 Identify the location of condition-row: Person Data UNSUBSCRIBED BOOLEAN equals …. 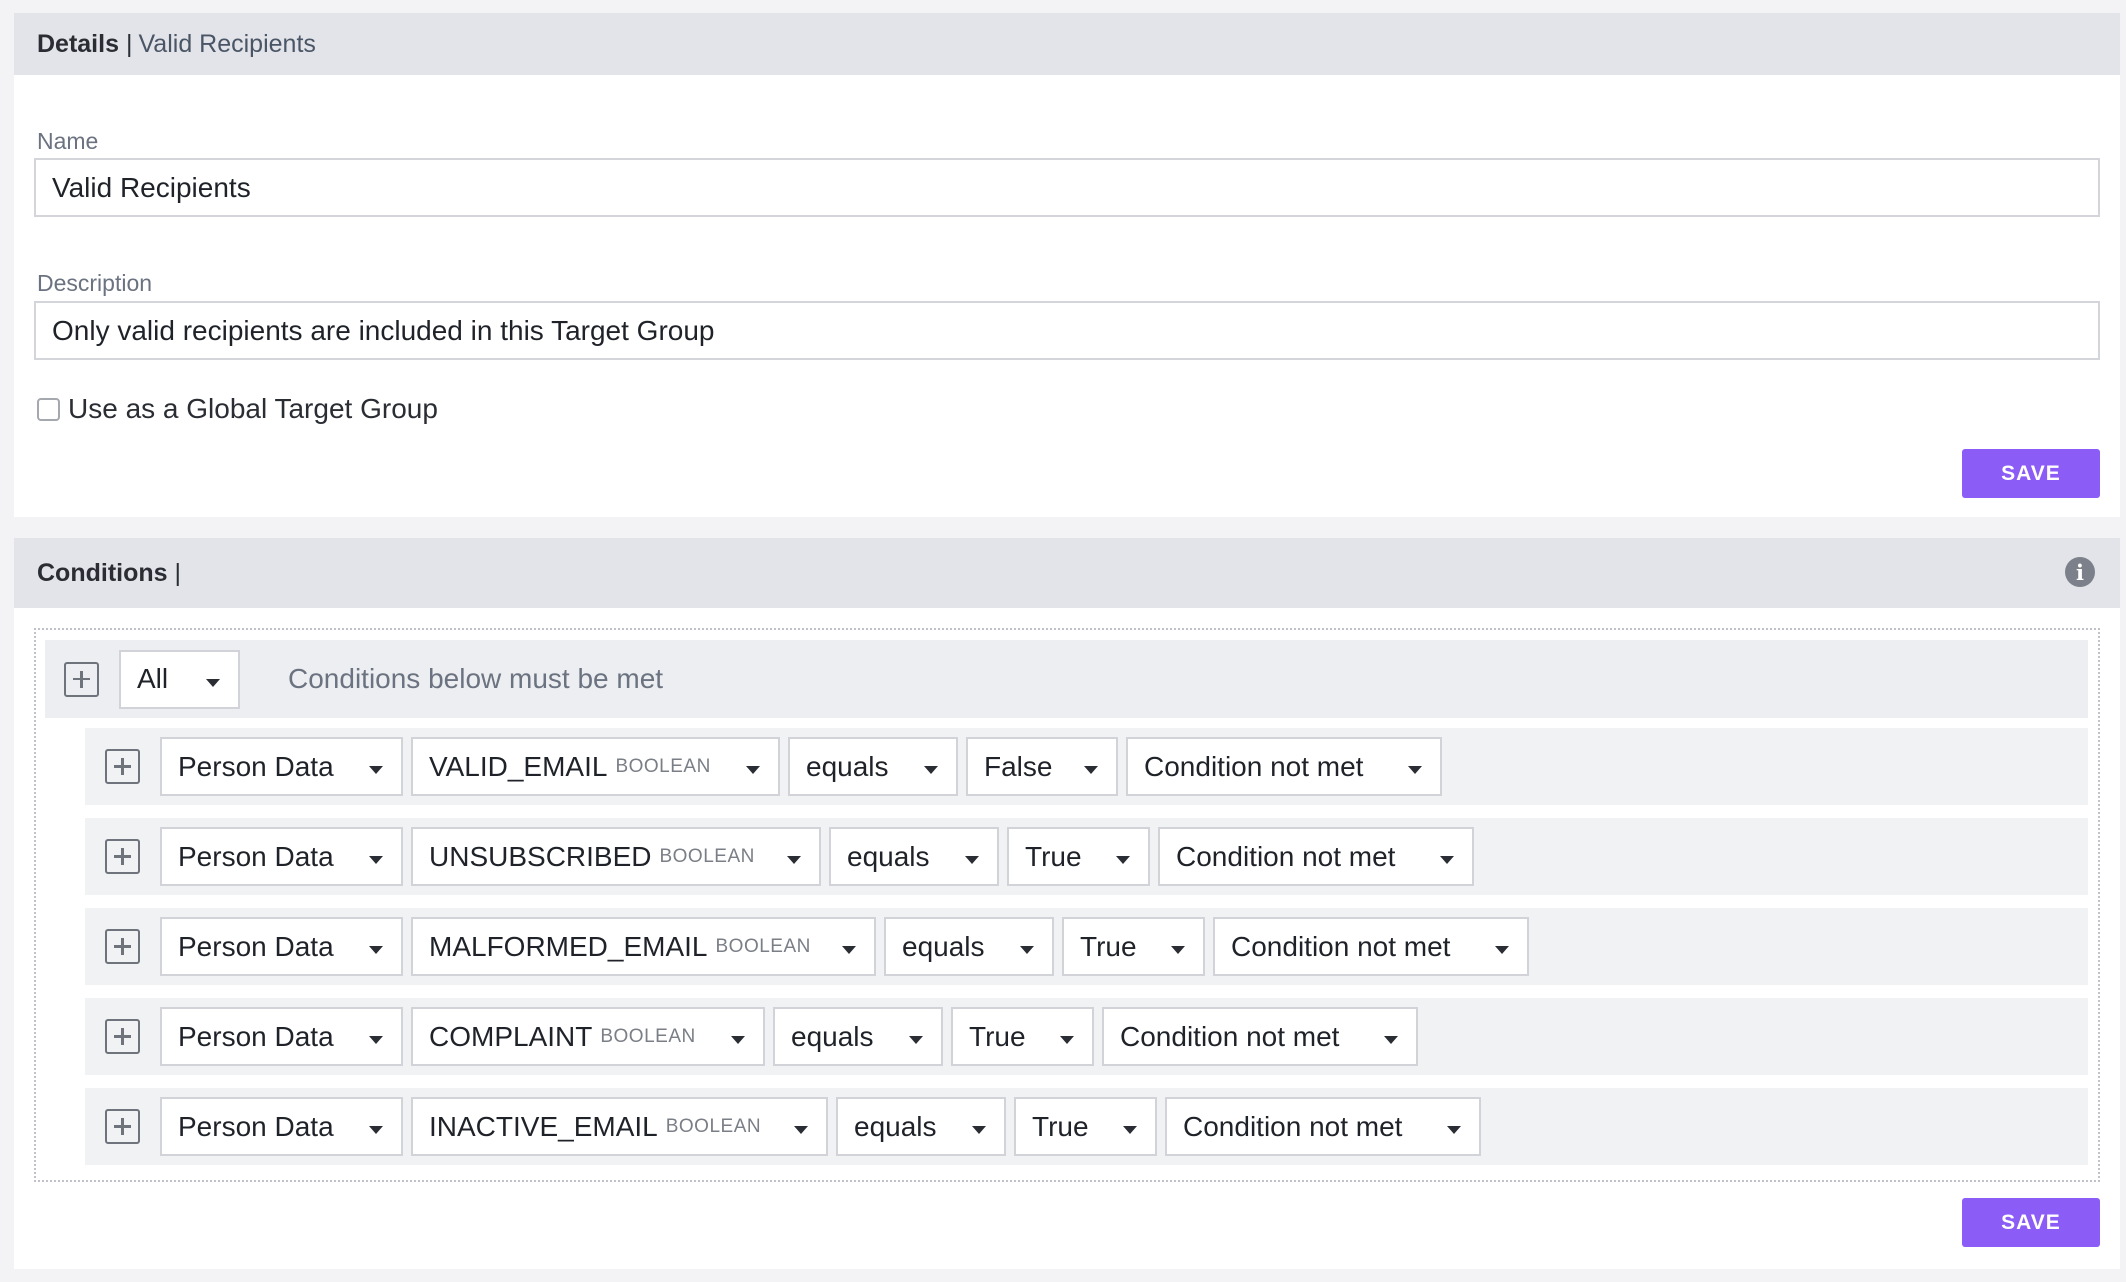
(1086, 856).